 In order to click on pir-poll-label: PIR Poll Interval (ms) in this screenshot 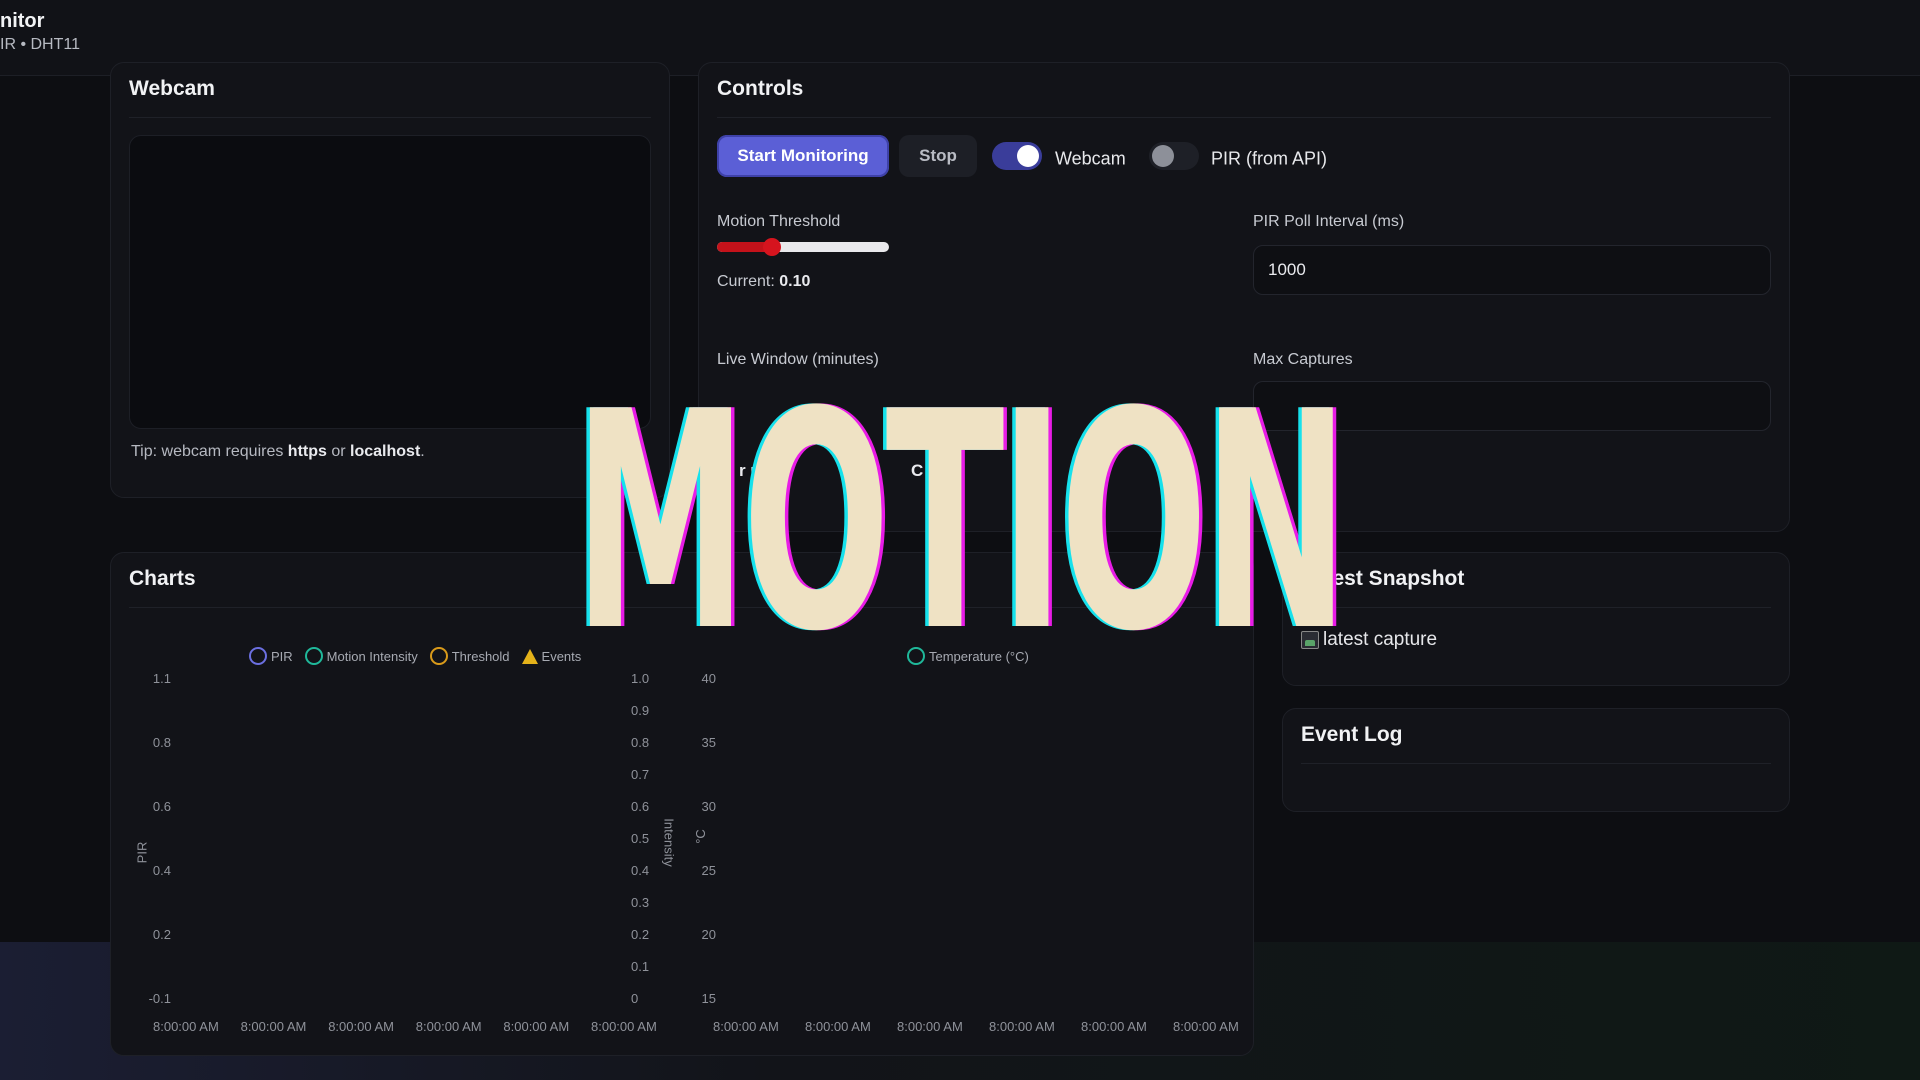, I will do `click(1329, 221)`.